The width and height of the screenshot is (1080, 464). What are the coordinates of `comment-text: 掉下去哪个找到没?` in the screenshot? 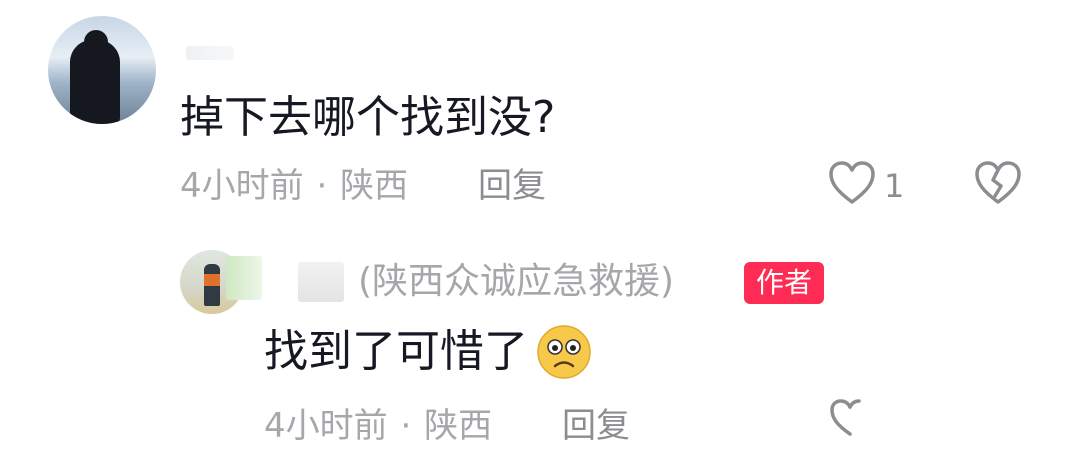 It's located at (368, 117).